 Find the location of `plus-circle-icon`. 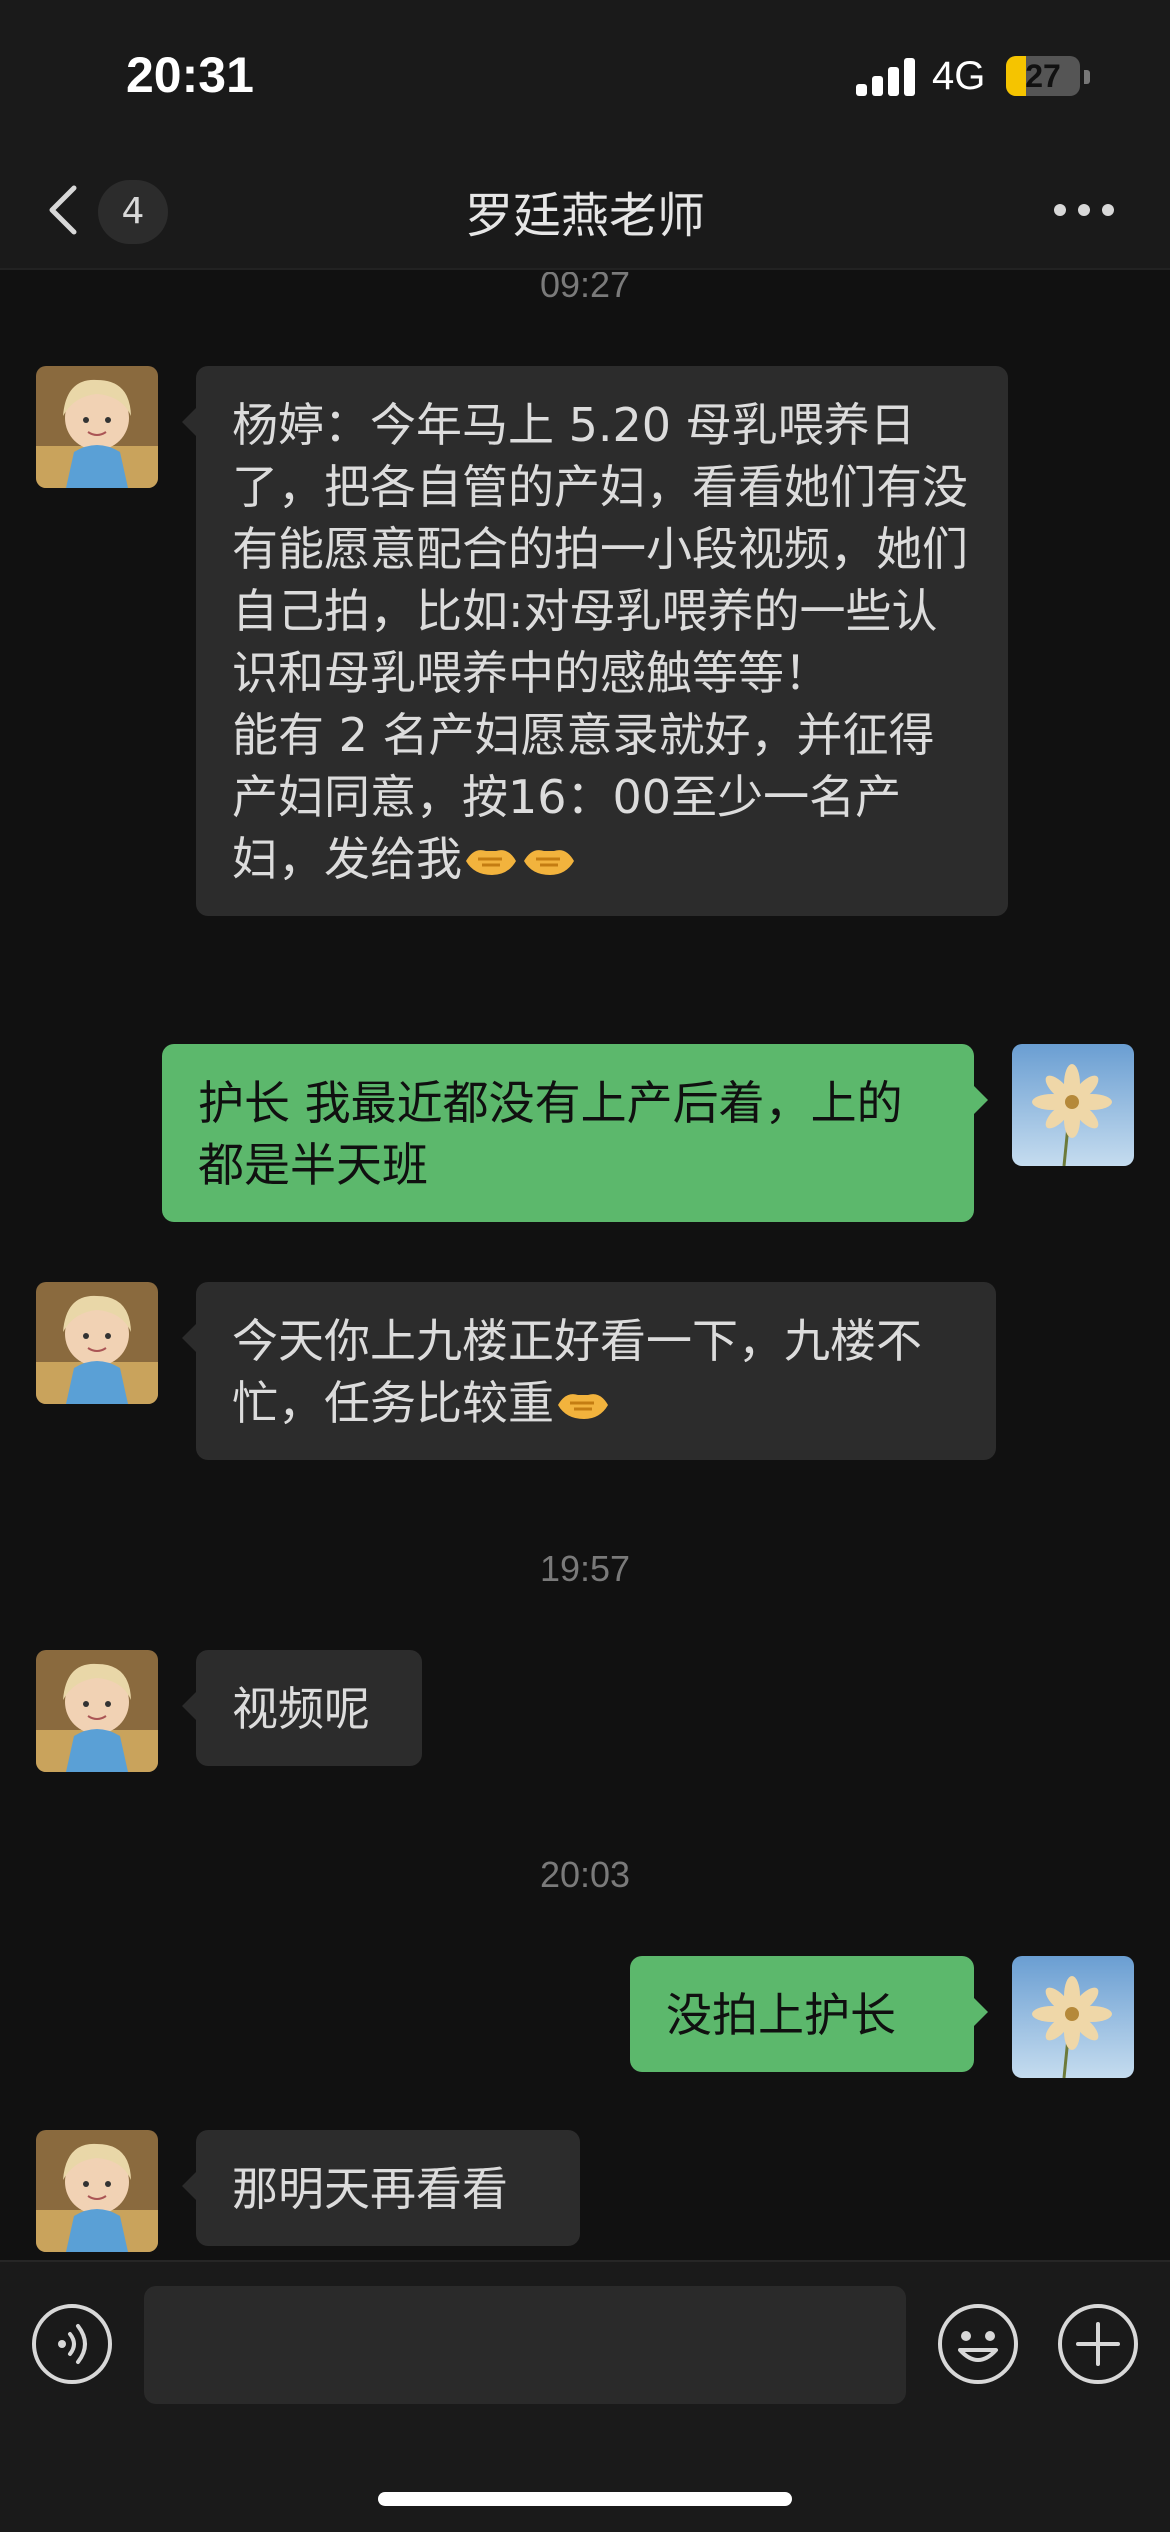

plus-circle-icon is located at coordinates (1098, 2344).